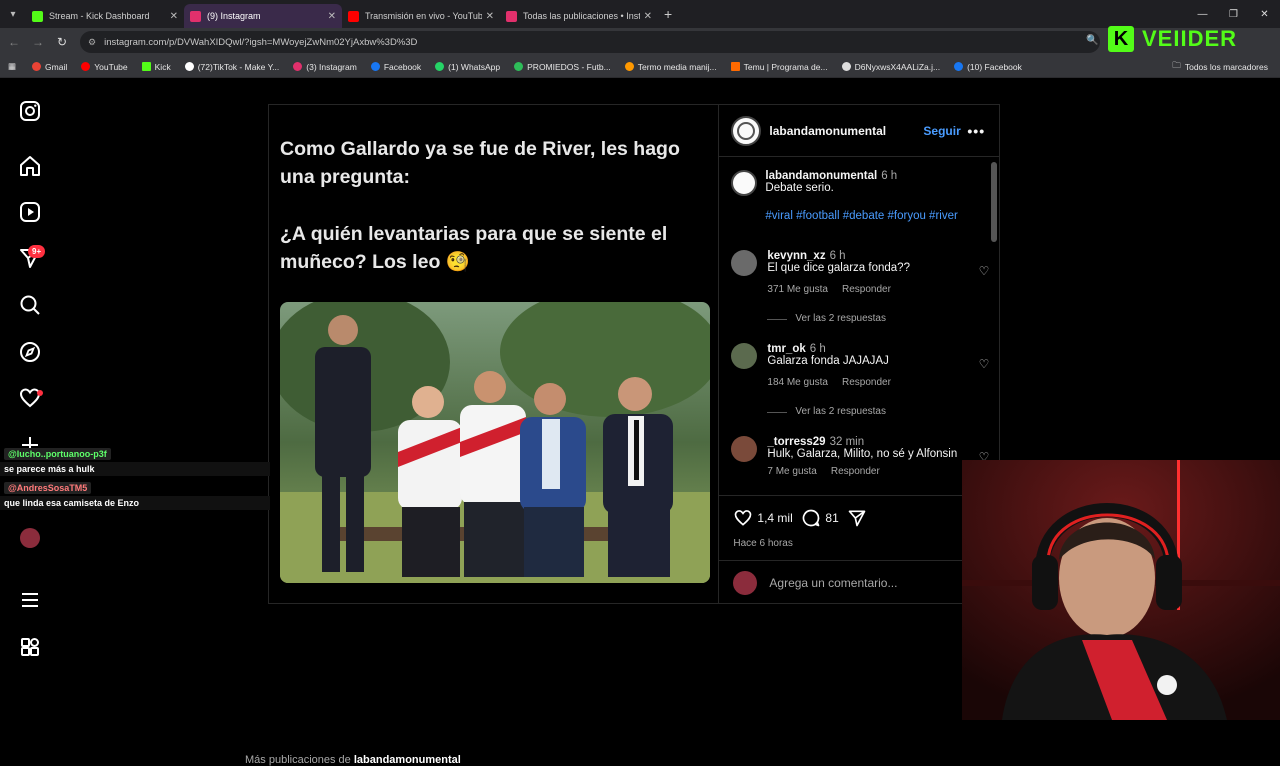 This screenshot has height=766, width=1280. What do you see at coordinates (30, 600) in the screenshot?
I see `menu-hamburger-icon` at bounding box center [30, 600].